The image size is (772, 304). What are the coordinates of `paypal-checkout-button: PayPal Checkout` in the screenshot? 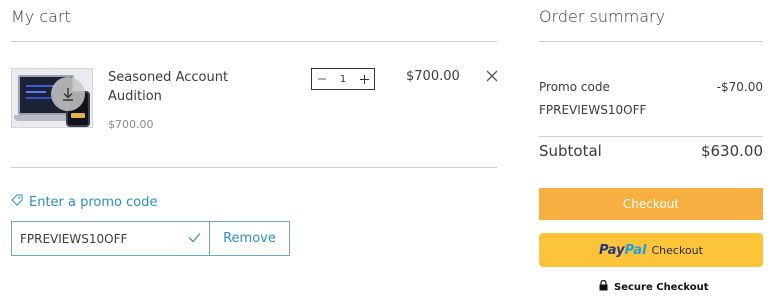 It's located at (651, 250).